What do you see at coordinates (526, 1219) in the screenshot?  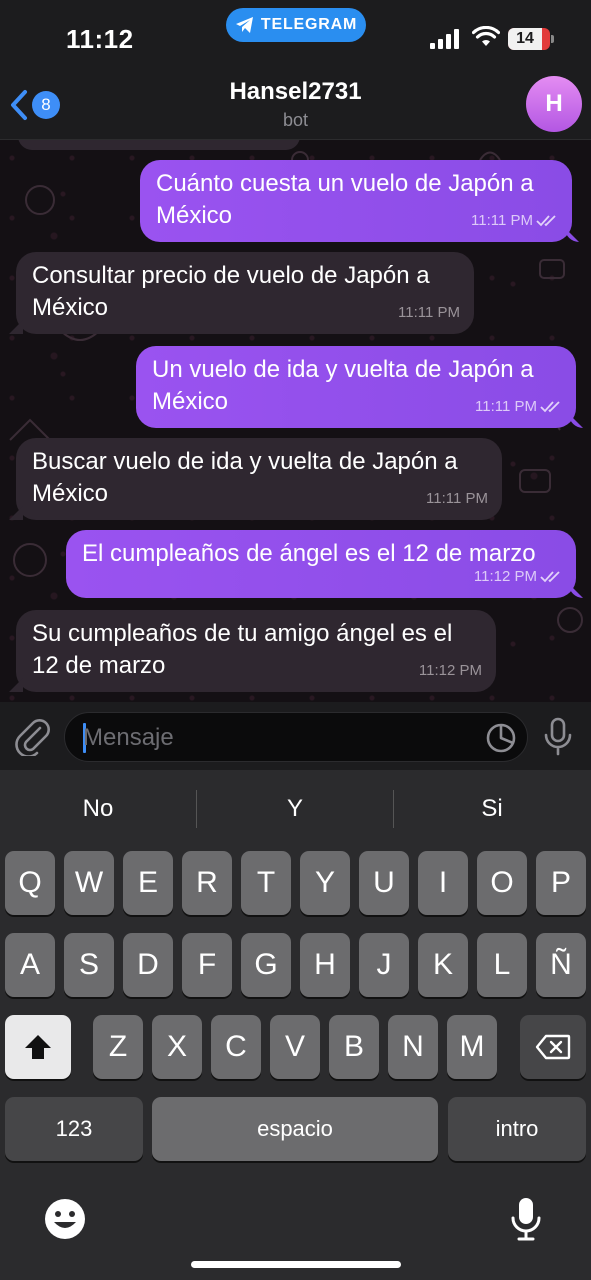 I see `dictation-microphone-icon` at bounding box center [526, 1219].